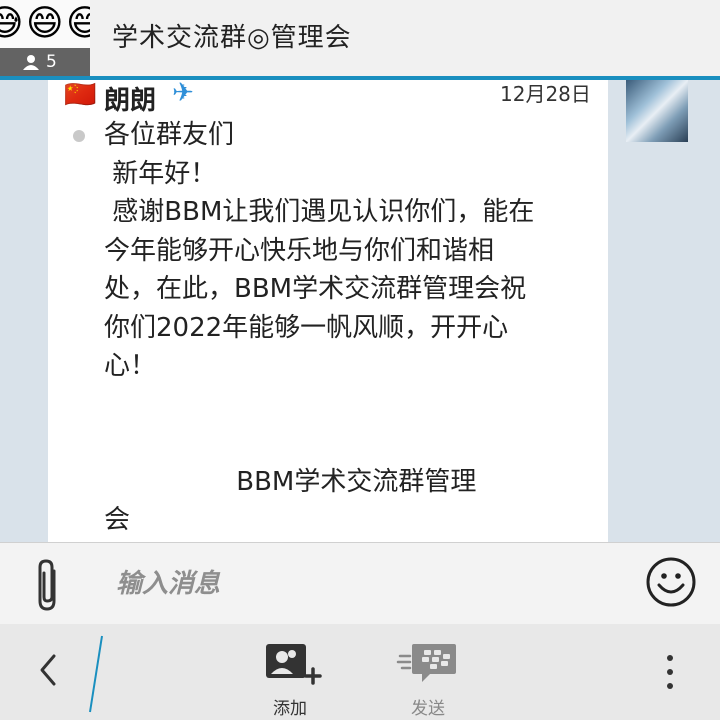  Describe the element at coordinates (670, 672) in the screenshot. I see `more-options-icon` at that location.